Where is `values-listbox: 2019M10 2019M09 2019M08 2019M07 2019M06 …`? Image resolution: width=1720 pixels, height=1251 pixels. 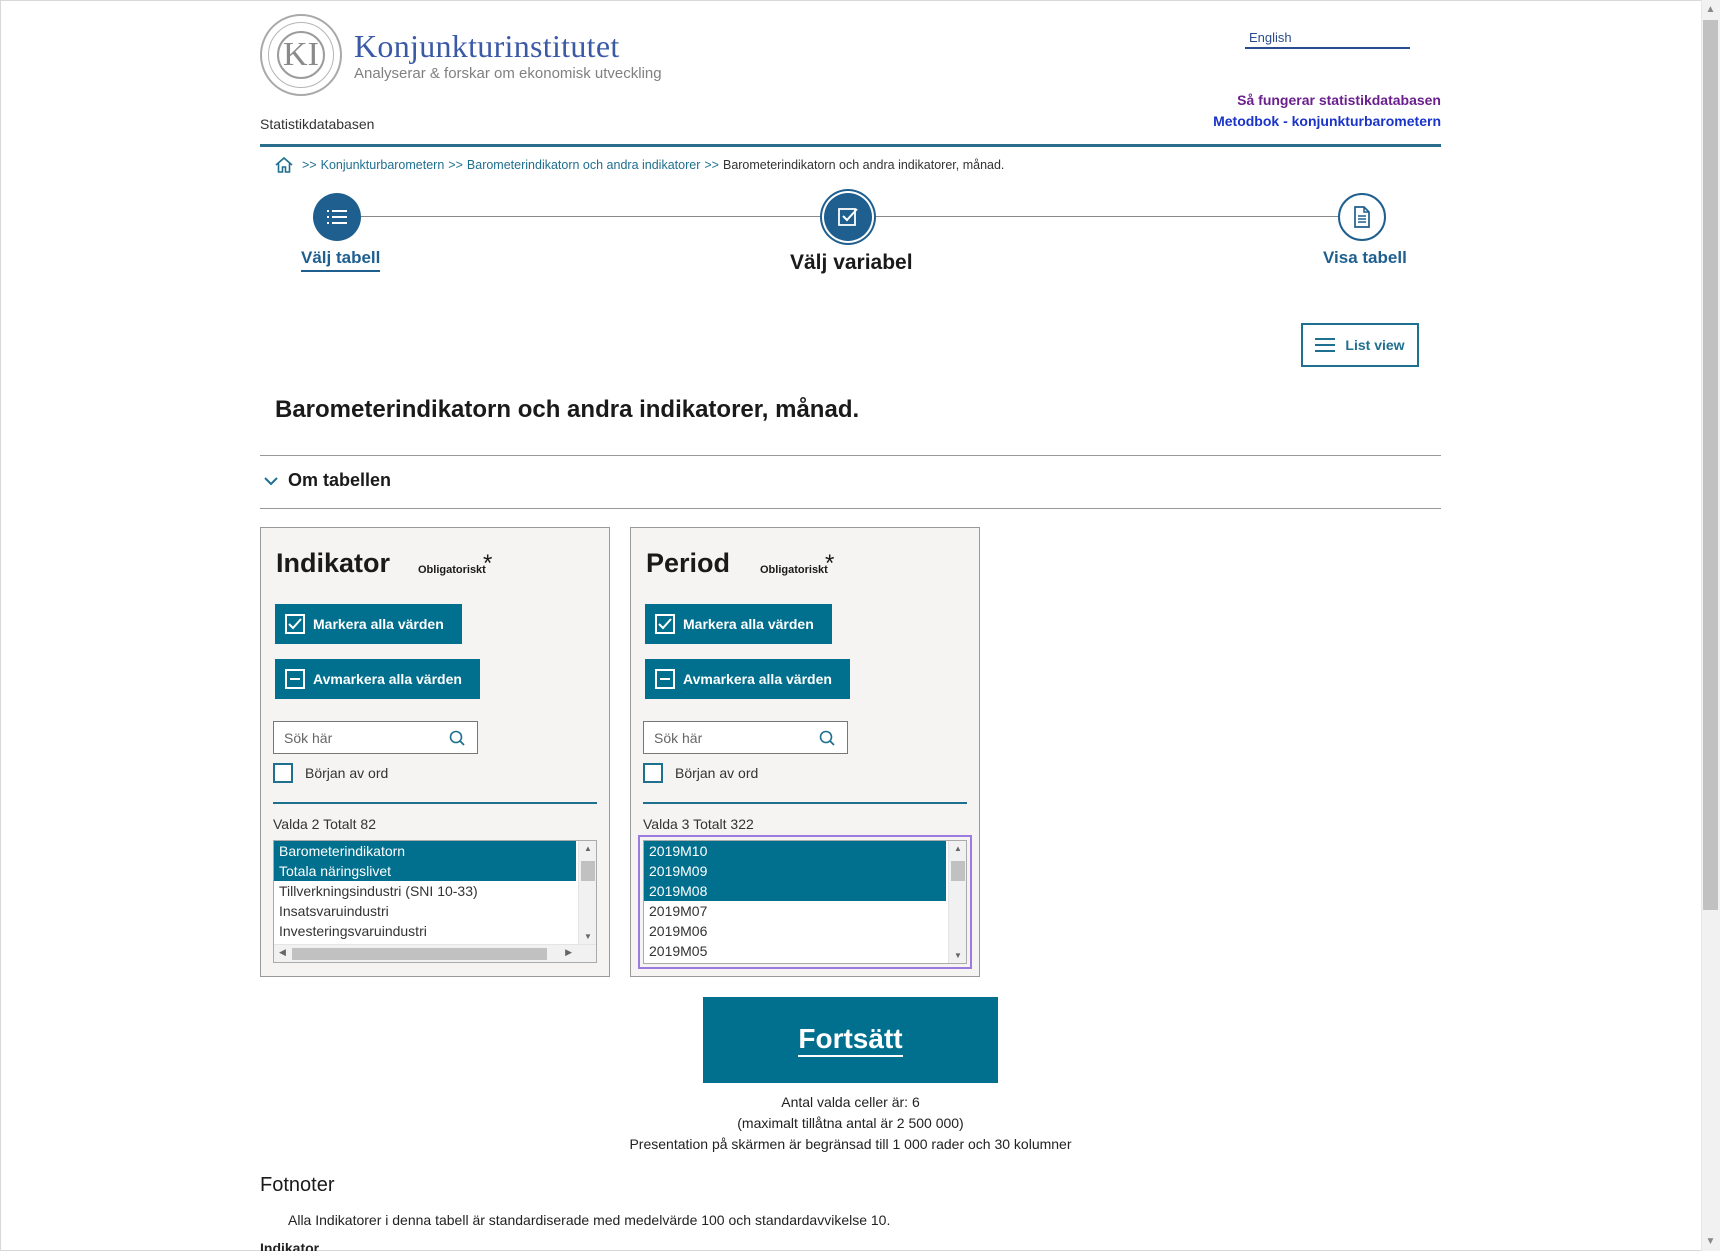 values-listbox: 2019M10 2019M09 2019M08 2019M07 2019M06 … is located at coordinates (805, 902).